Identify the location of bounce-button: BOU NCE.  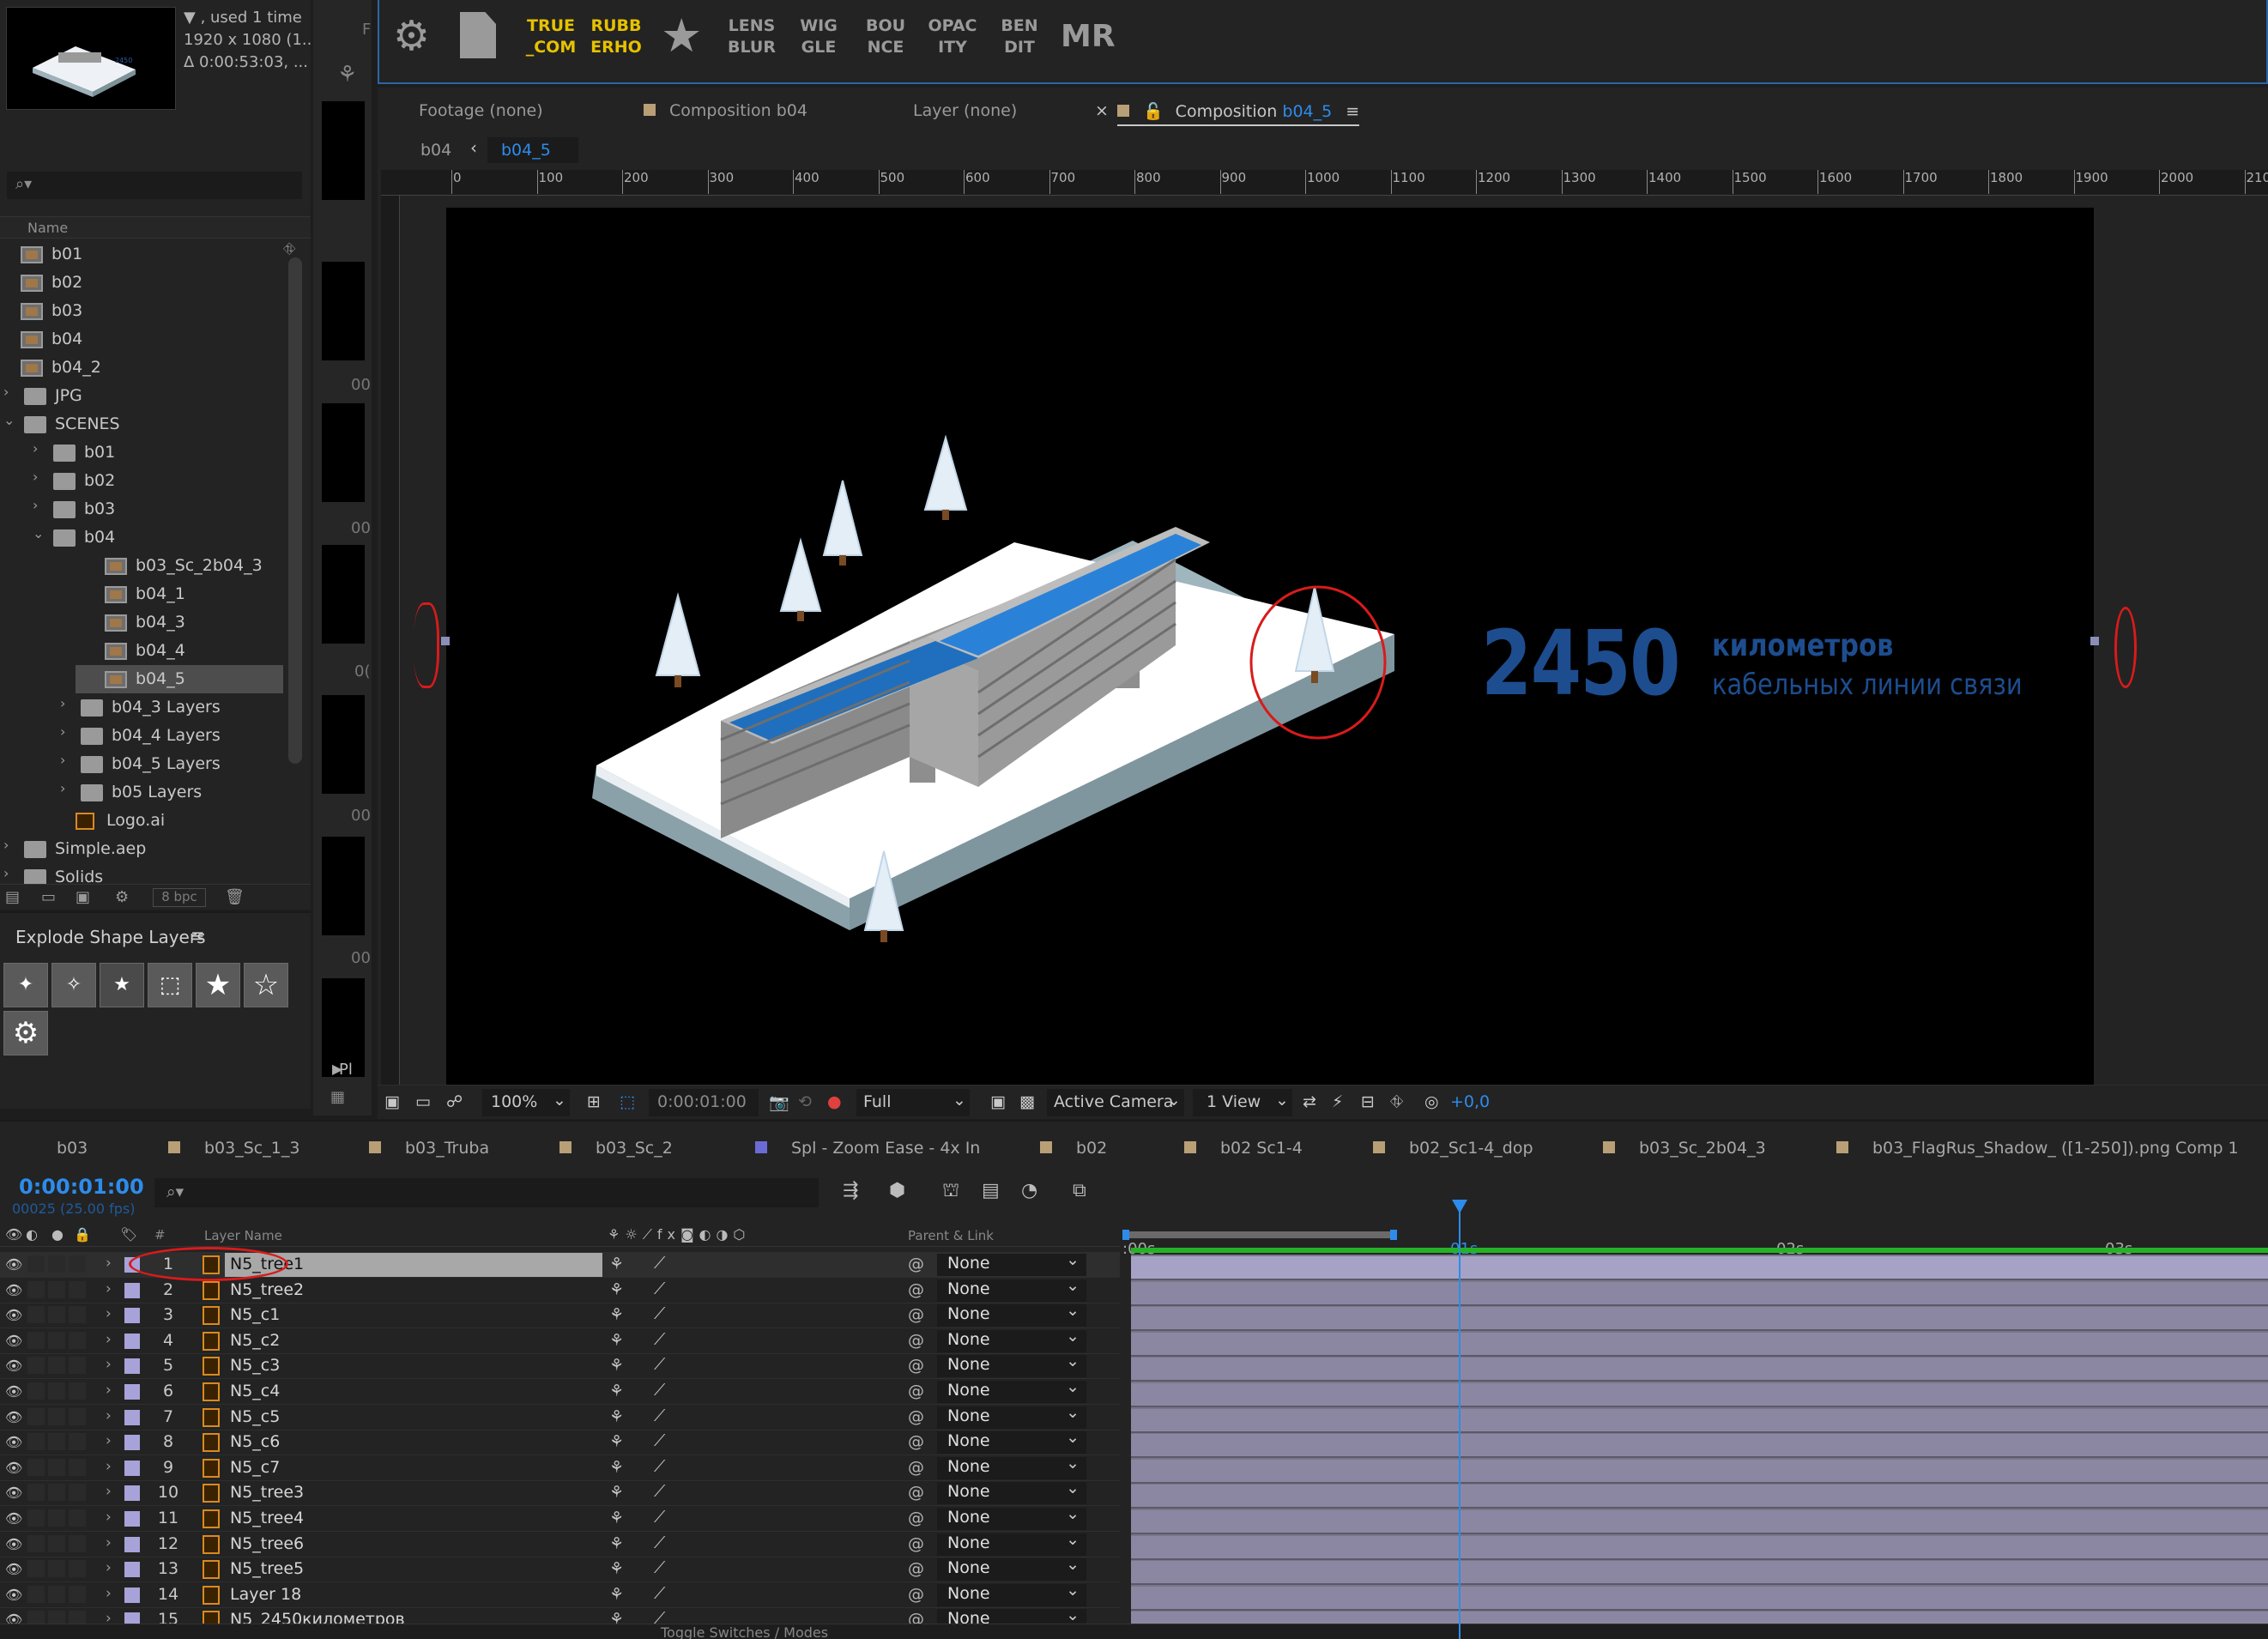
(885, 36).